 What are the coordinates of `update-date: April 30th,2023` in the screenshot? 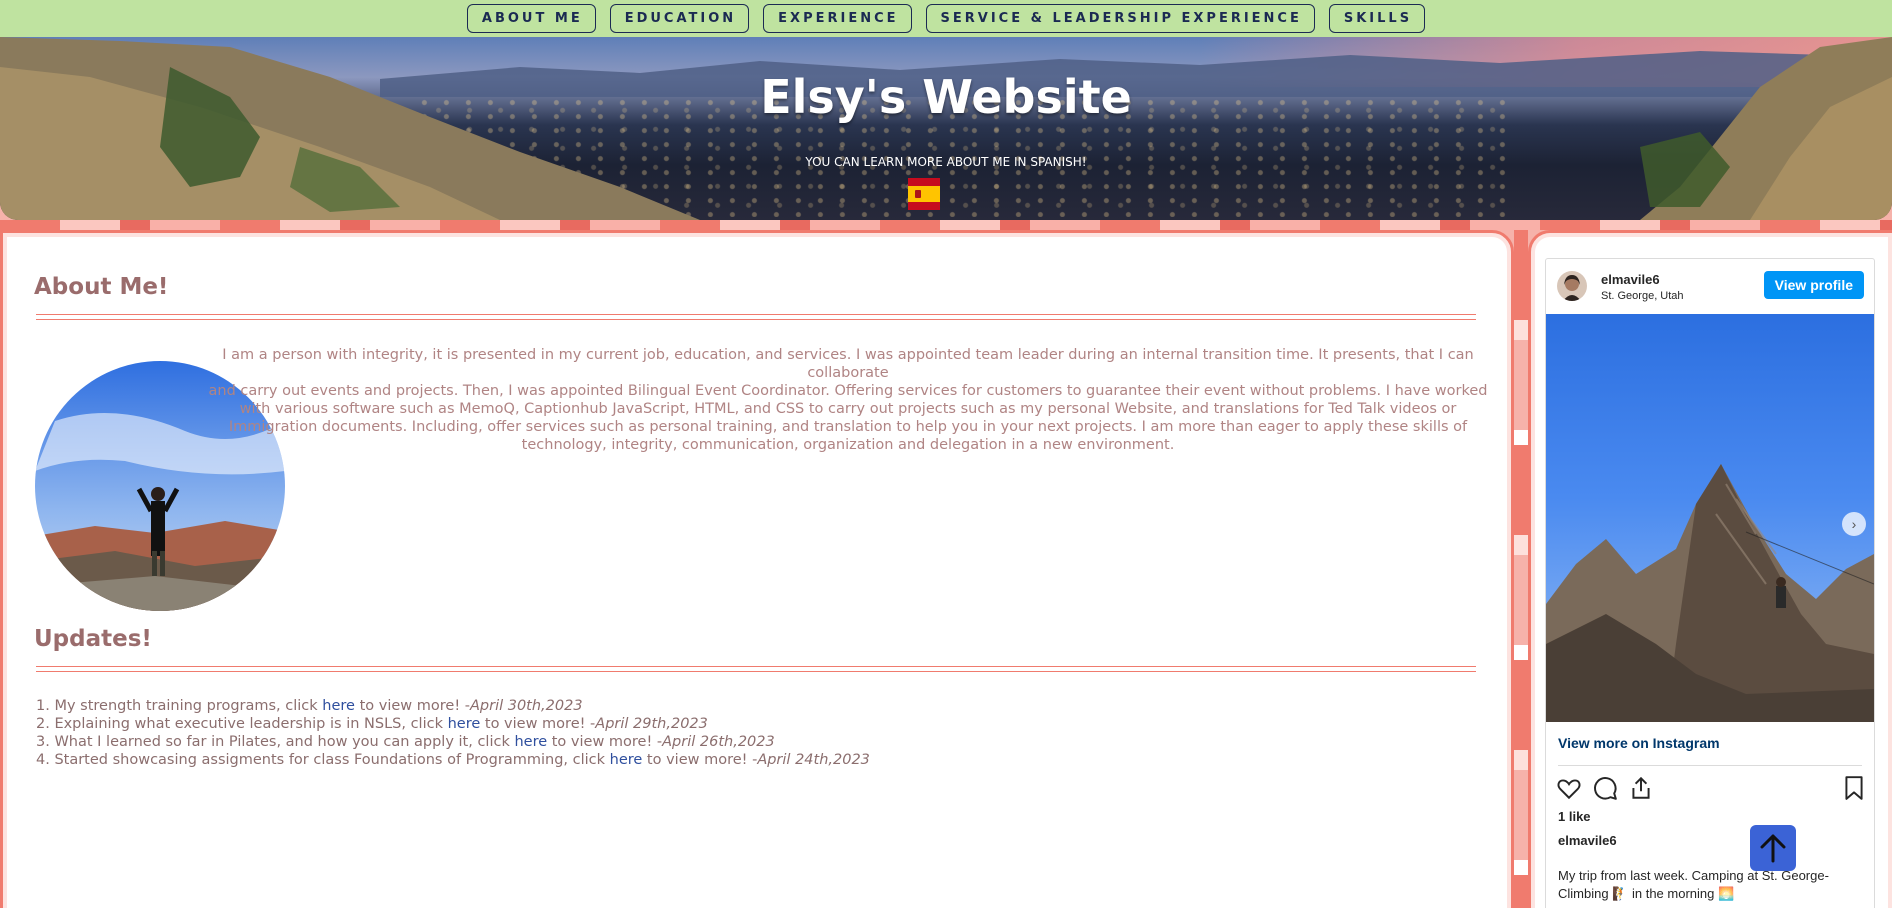 It's located at (526, 706).